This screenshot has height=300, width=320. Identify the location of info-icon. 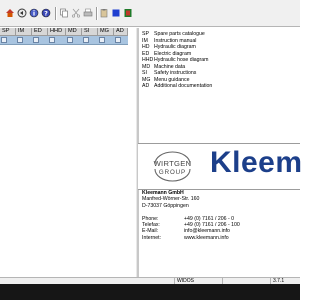
(34, 13).